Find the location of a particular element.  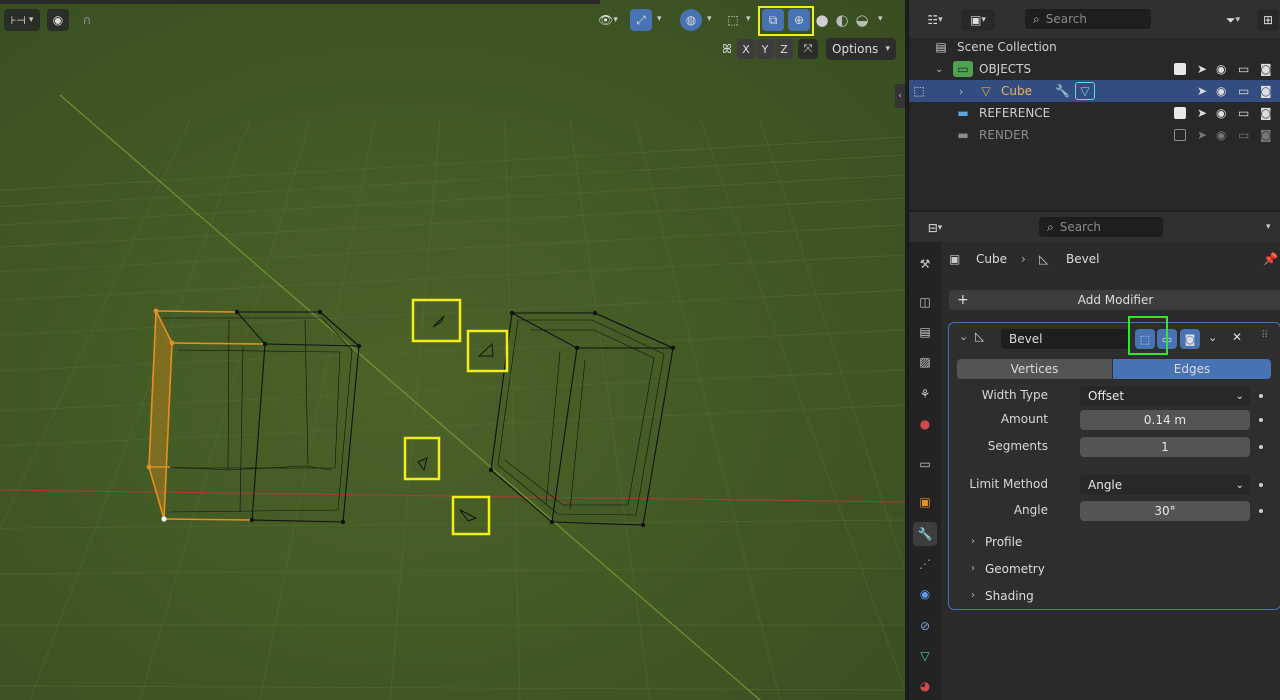

outliner-editor-icon: ☷ is located at coordinates (933, 20).